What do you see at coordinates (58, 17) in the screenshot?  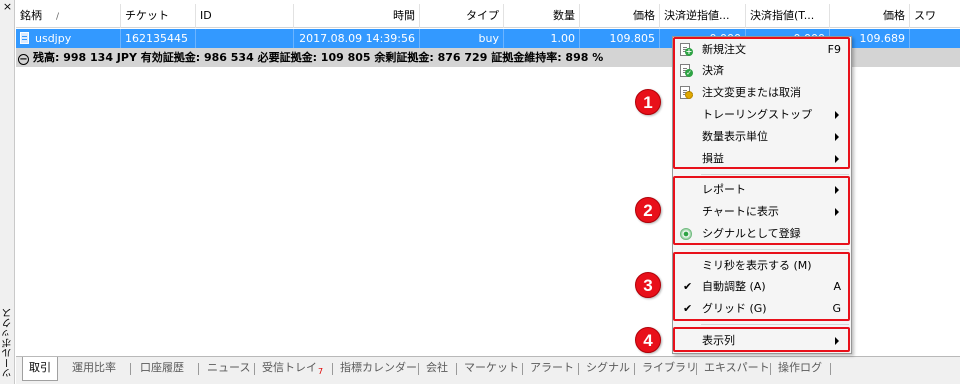 I see `sort-icon: /` at bounding box center [58, 17].